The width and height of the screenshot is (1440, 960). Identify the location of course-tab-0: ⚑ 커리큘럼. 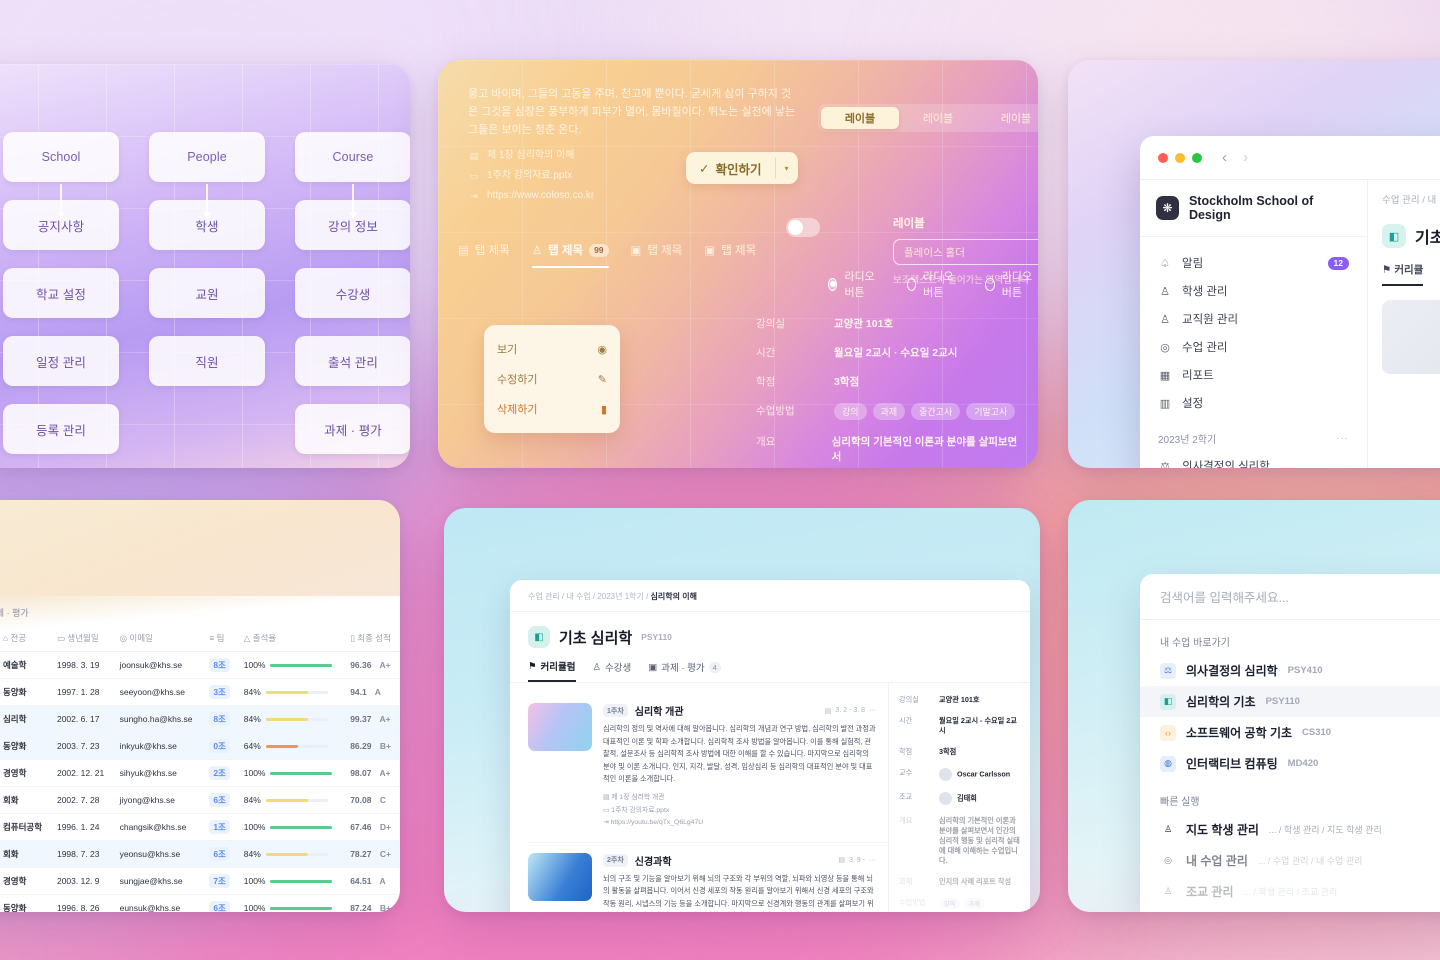
(552, 670).